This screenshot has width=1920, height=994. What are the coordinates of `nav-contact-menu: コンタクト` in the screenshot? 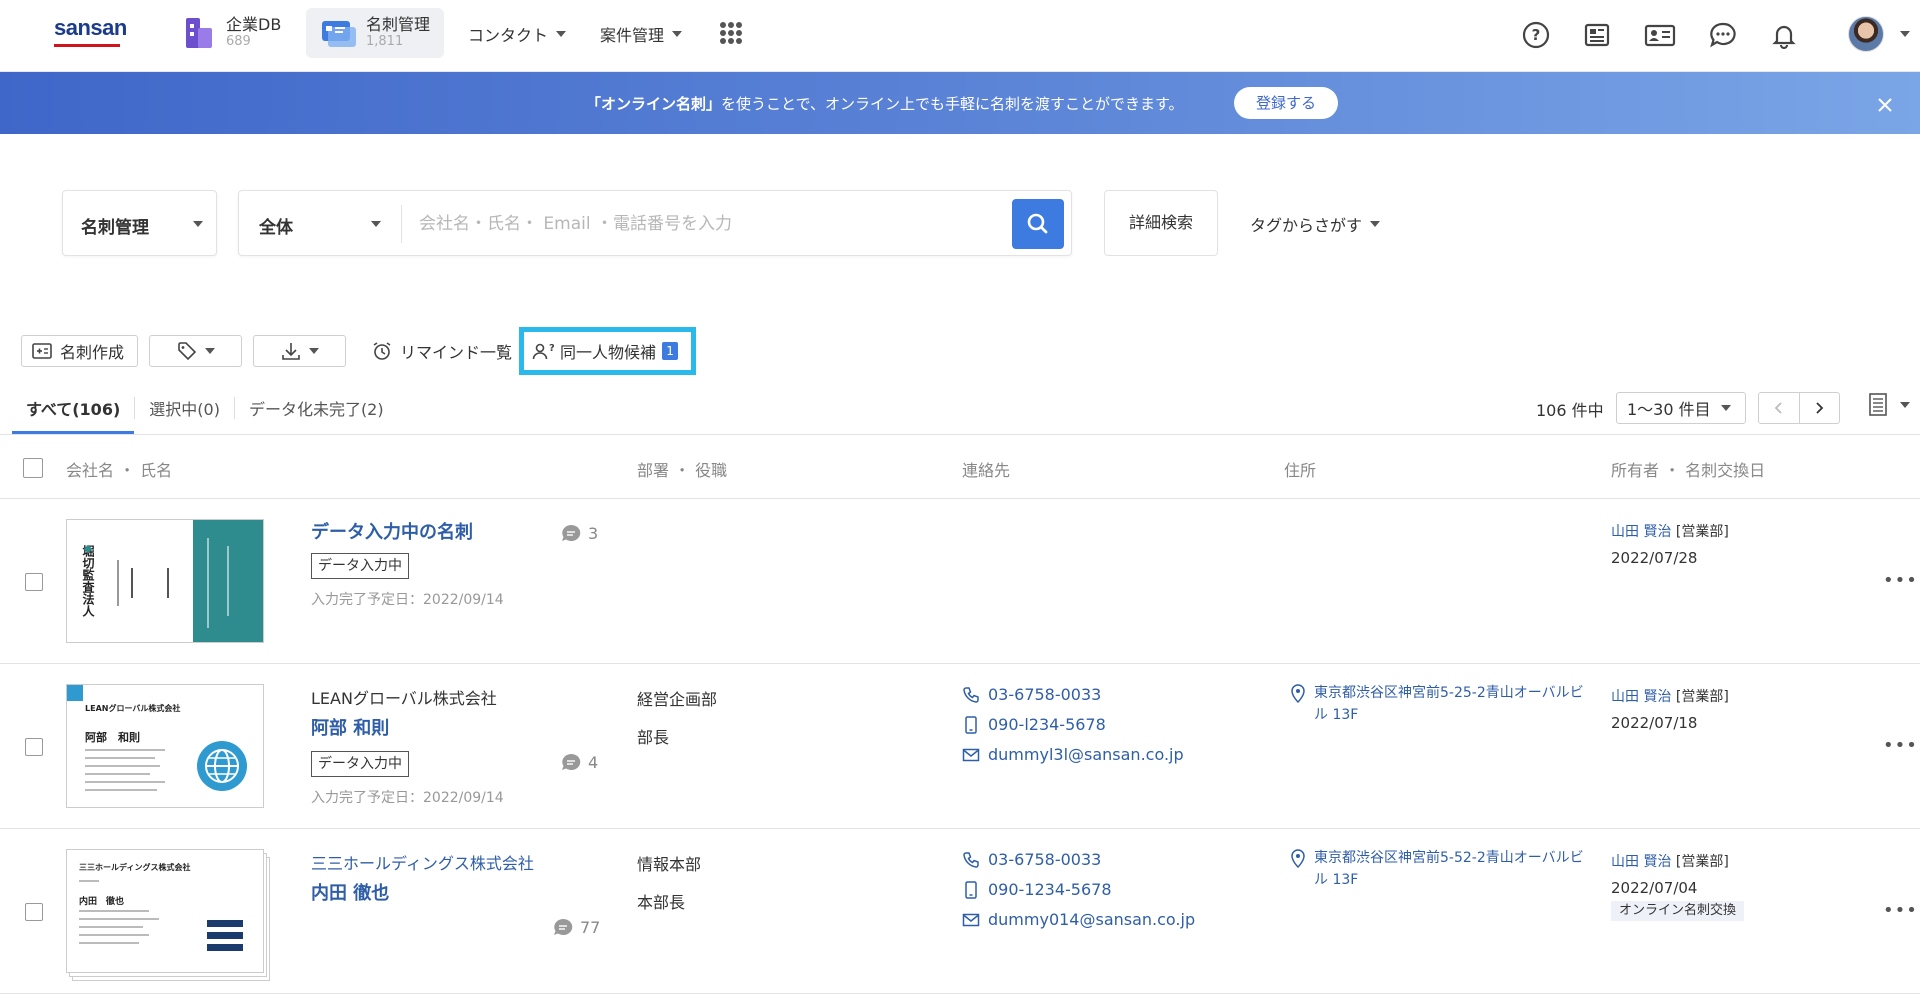 It's located at (517, 34).